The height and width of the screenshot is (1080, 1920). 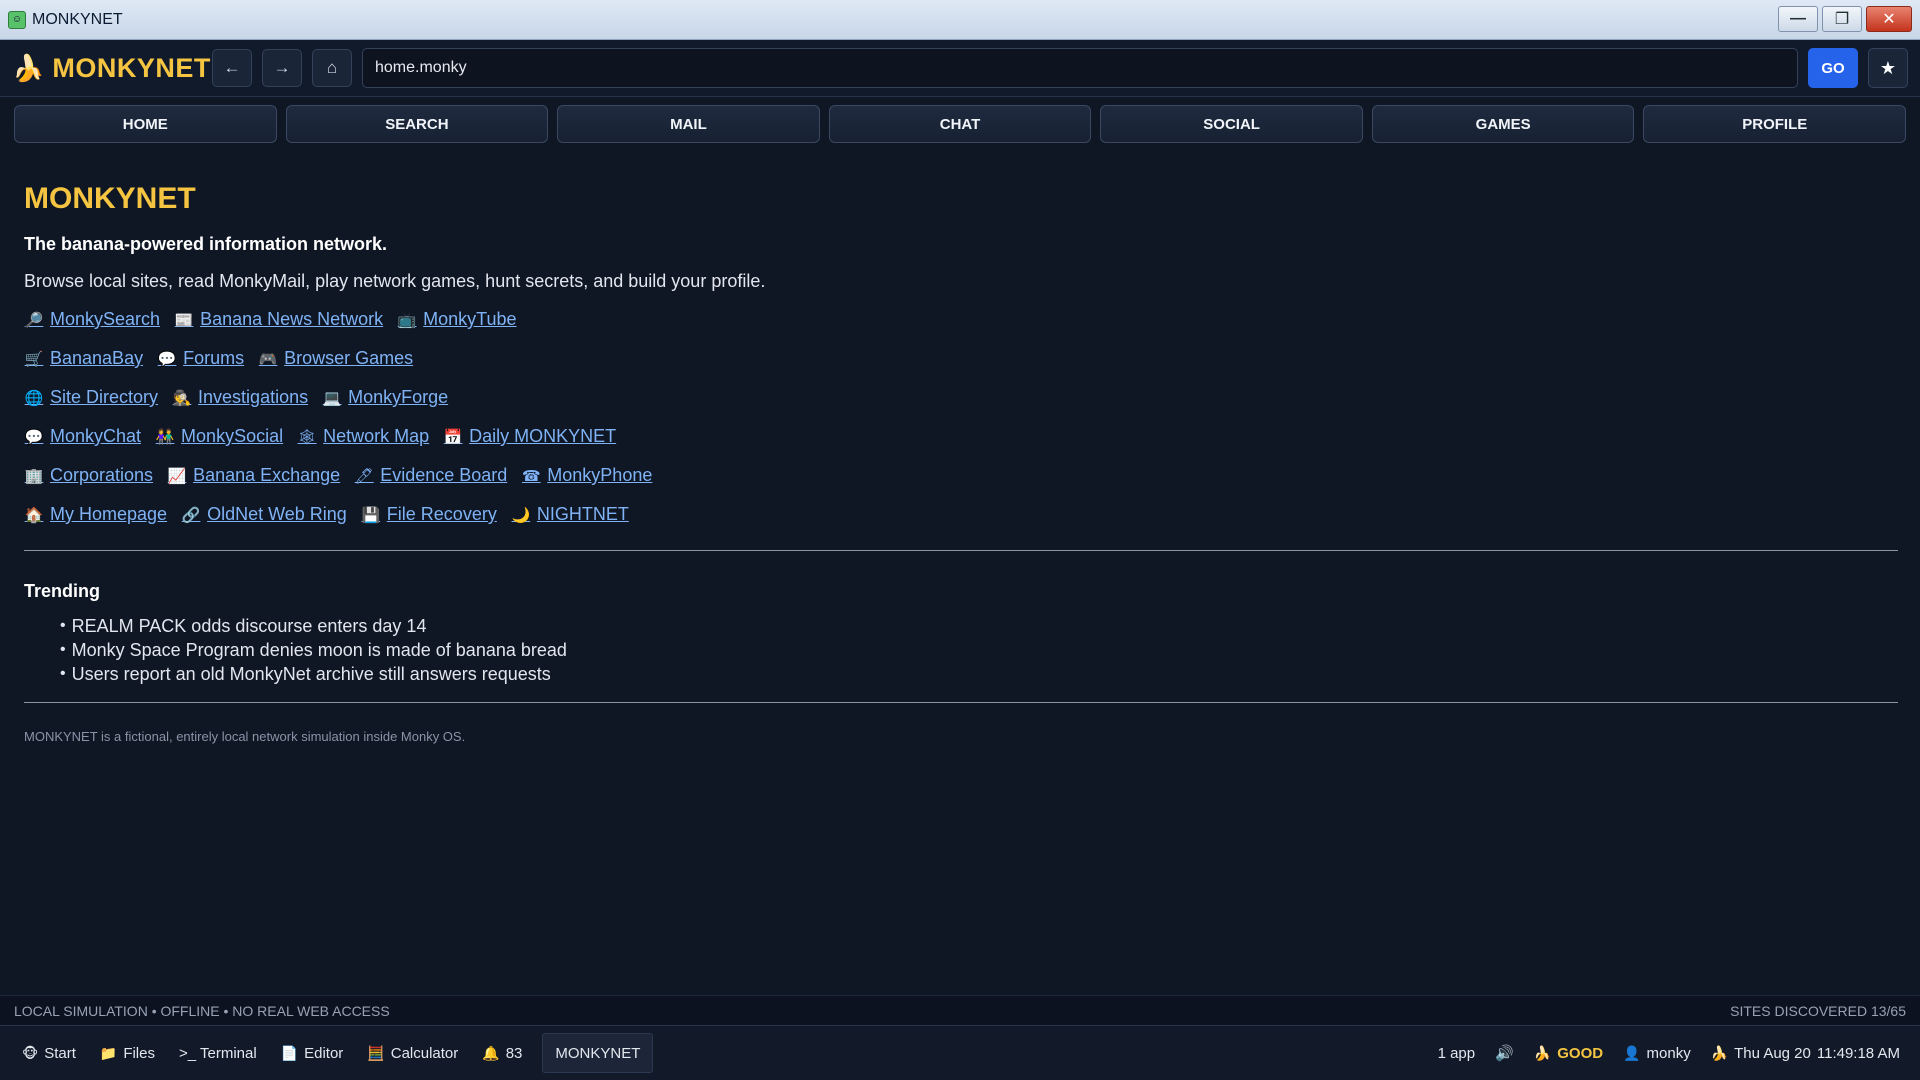 I want to click on editor-label: Editor, so click(x=324, y=1053).